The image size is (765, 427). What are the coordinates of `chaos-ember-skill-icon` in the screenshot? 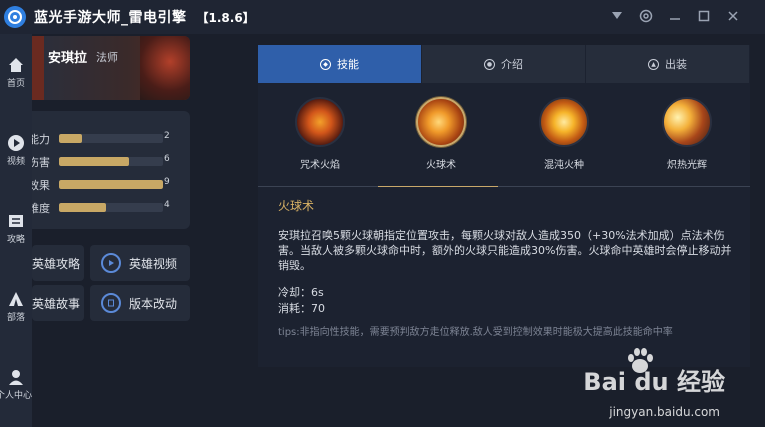 It's located at (564, 122).